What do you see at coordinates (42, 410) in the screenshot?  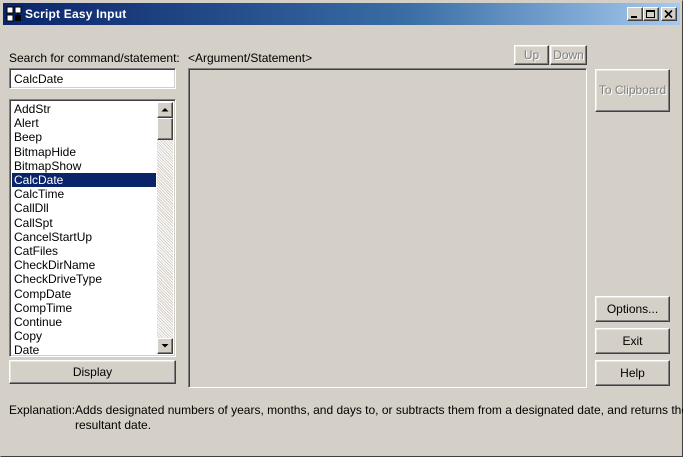 I see `explanation-label: Explanation:` at bounding box center [42, 410].